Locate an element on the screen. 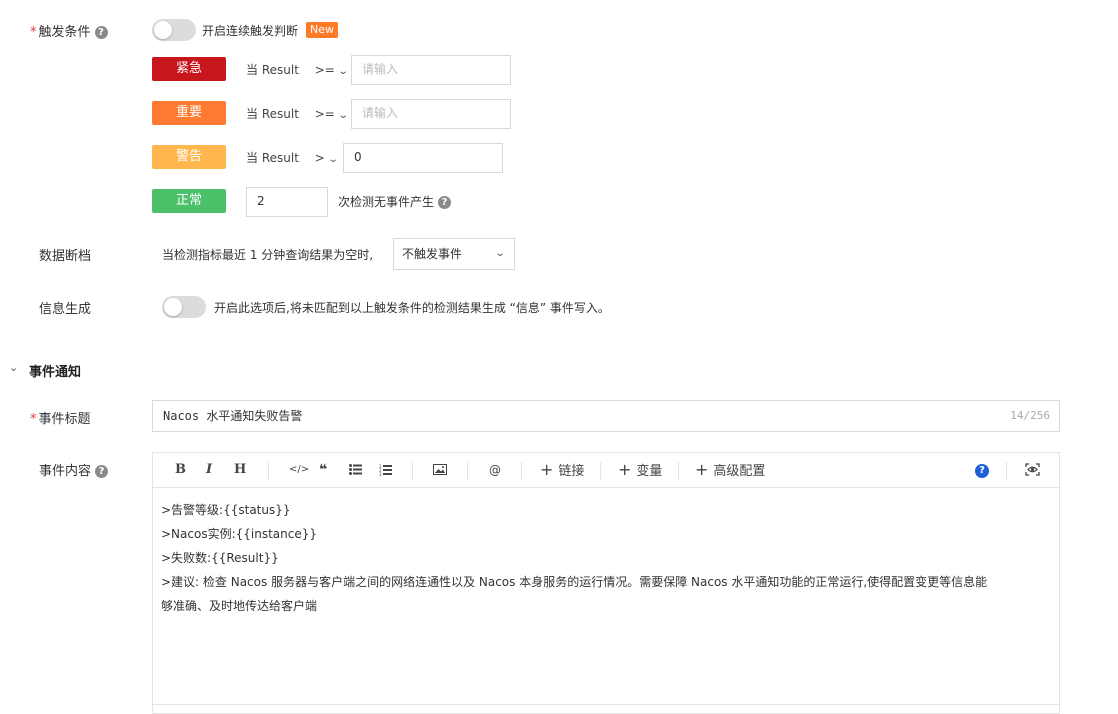 The width and height of the screenshot is (1118, 714). normal-count-input: 2 is located at coordinates (287, 202).